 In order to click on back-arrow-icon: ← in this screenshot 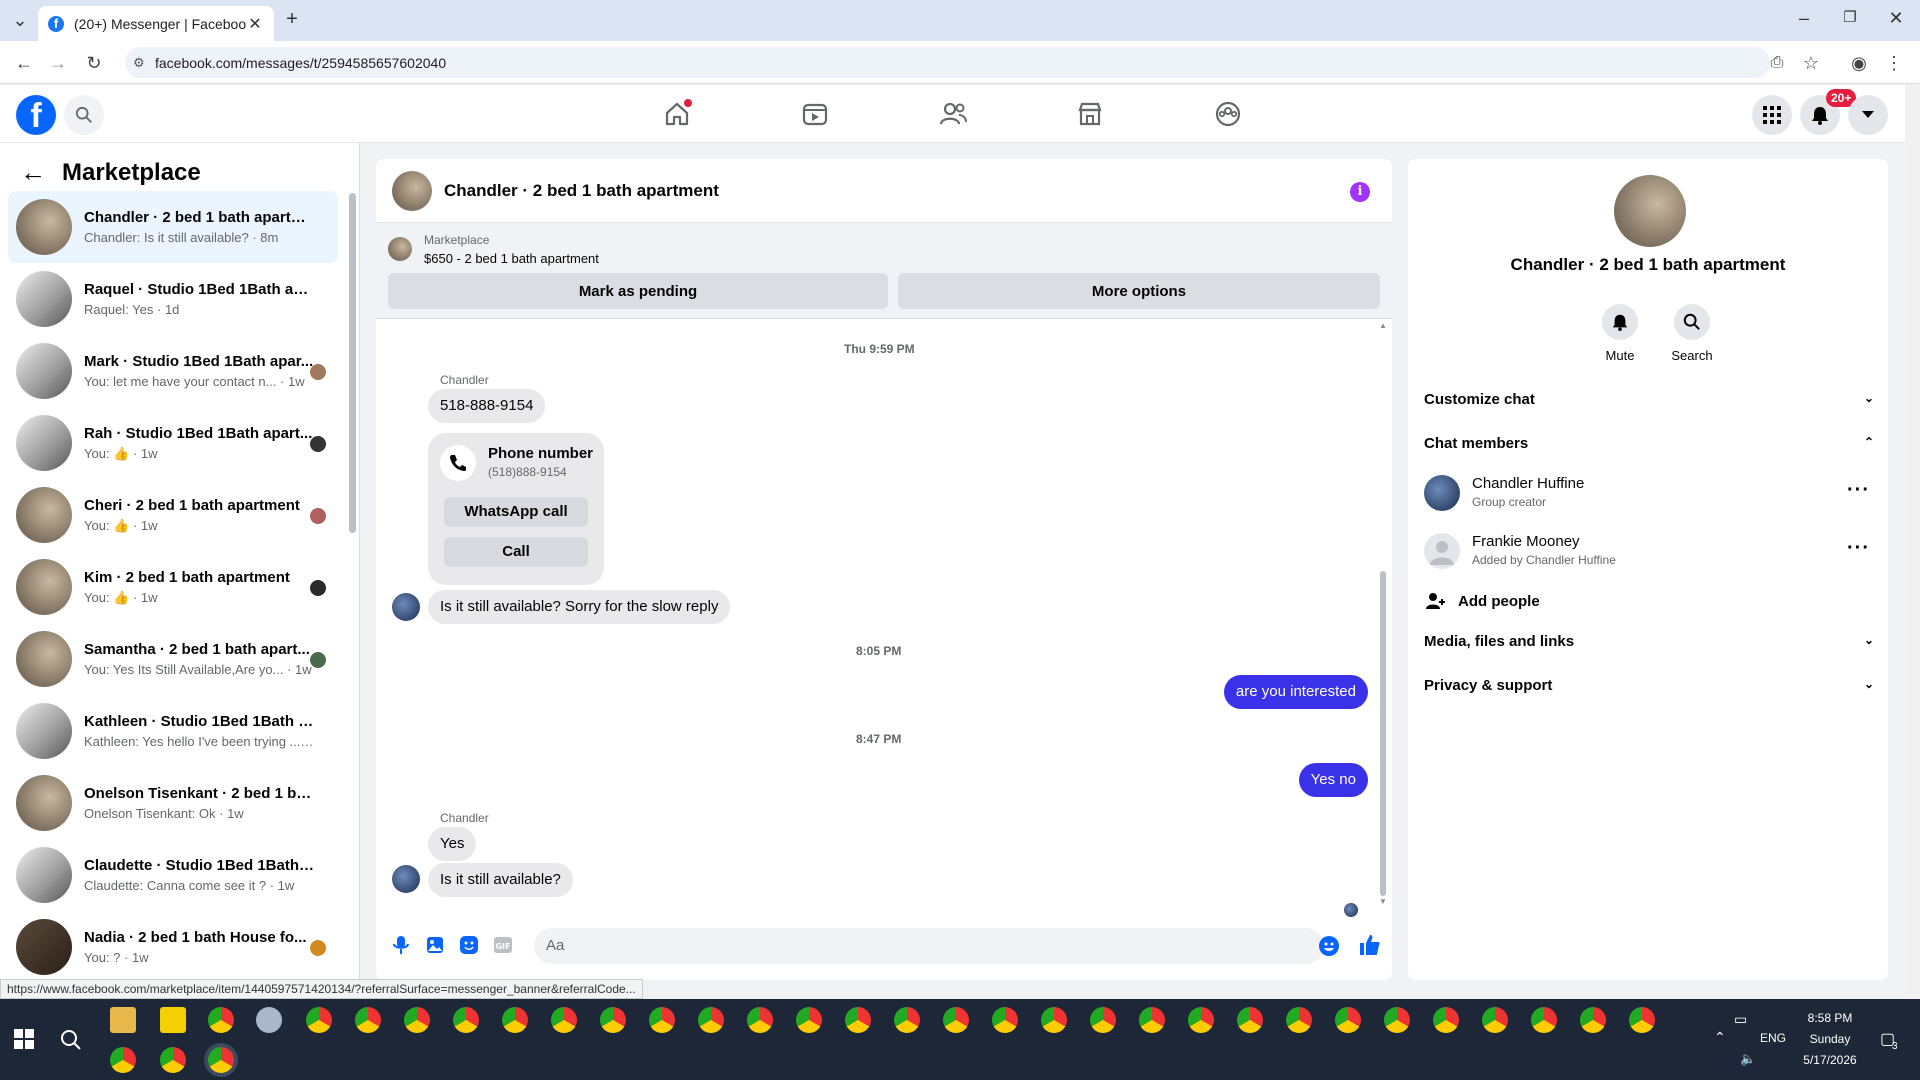, I will do `click(33, 172)`.